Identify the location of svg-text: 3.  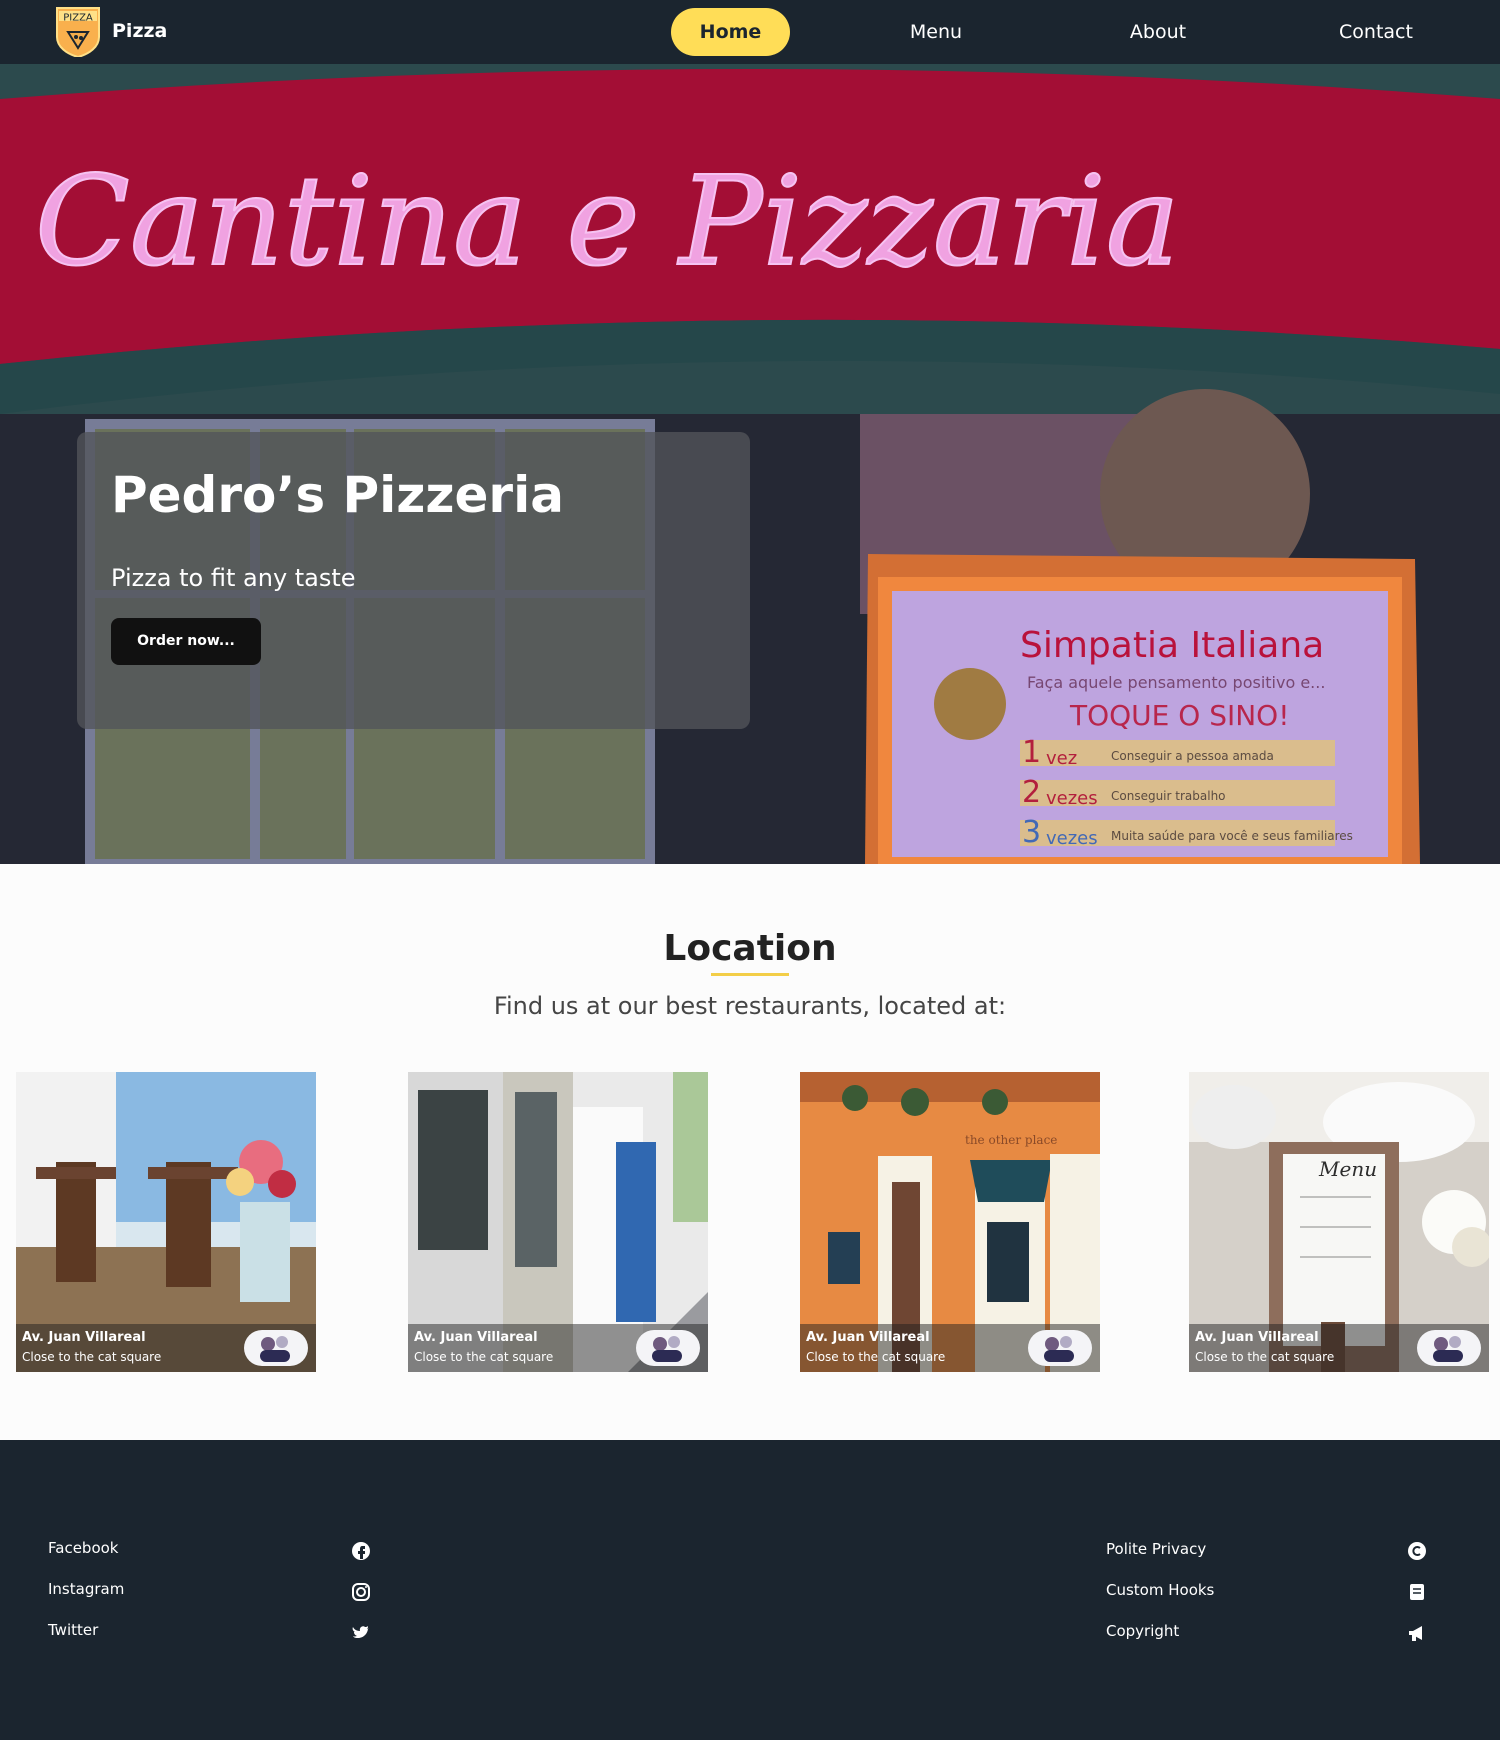
(1031, 832).